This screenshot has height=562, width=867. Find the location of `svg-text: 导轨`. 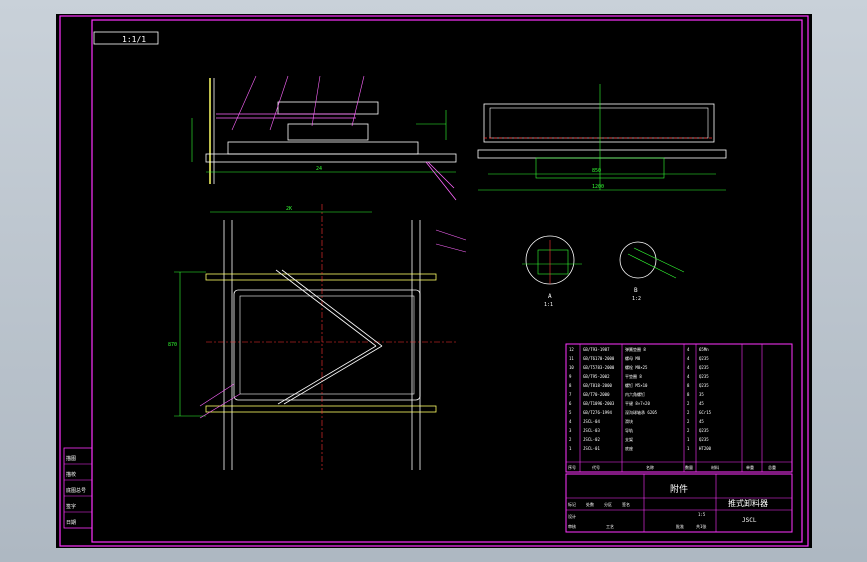

svg-text: 导轨 is located at coordinates (629, 430).